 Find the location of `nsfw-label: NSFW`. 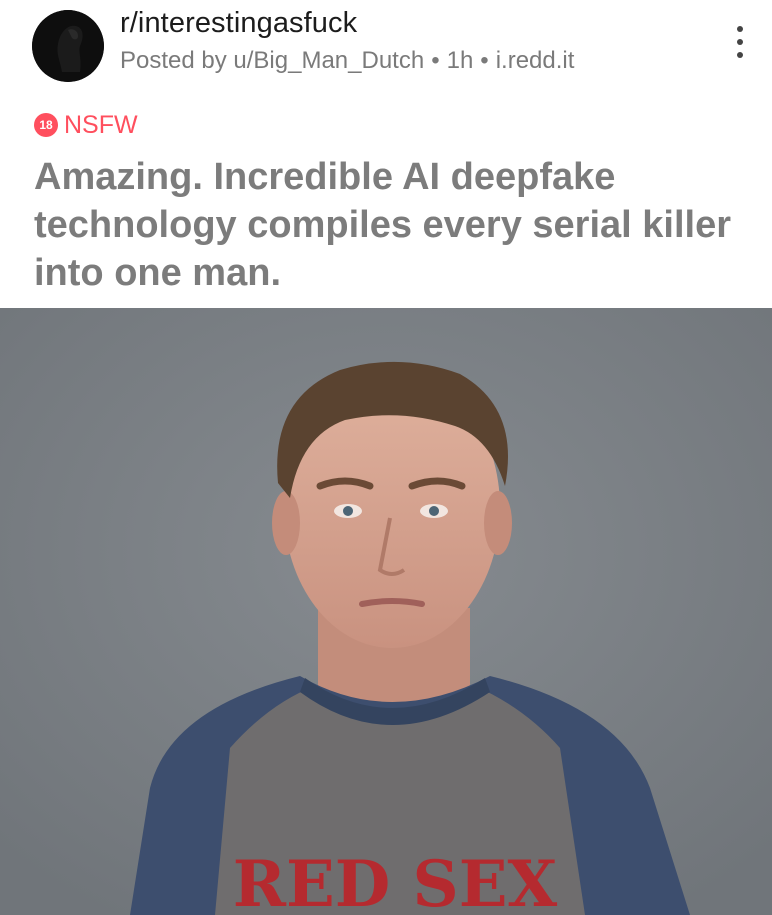

nsfw-label: NSFW is located at coordinates (101, 124).